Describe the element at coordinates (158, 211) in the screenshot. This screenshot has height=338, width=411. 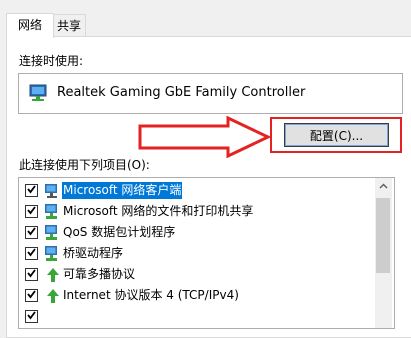
I see `list-item-label: Microsoft 网络的文件和打印机共享` at that location.